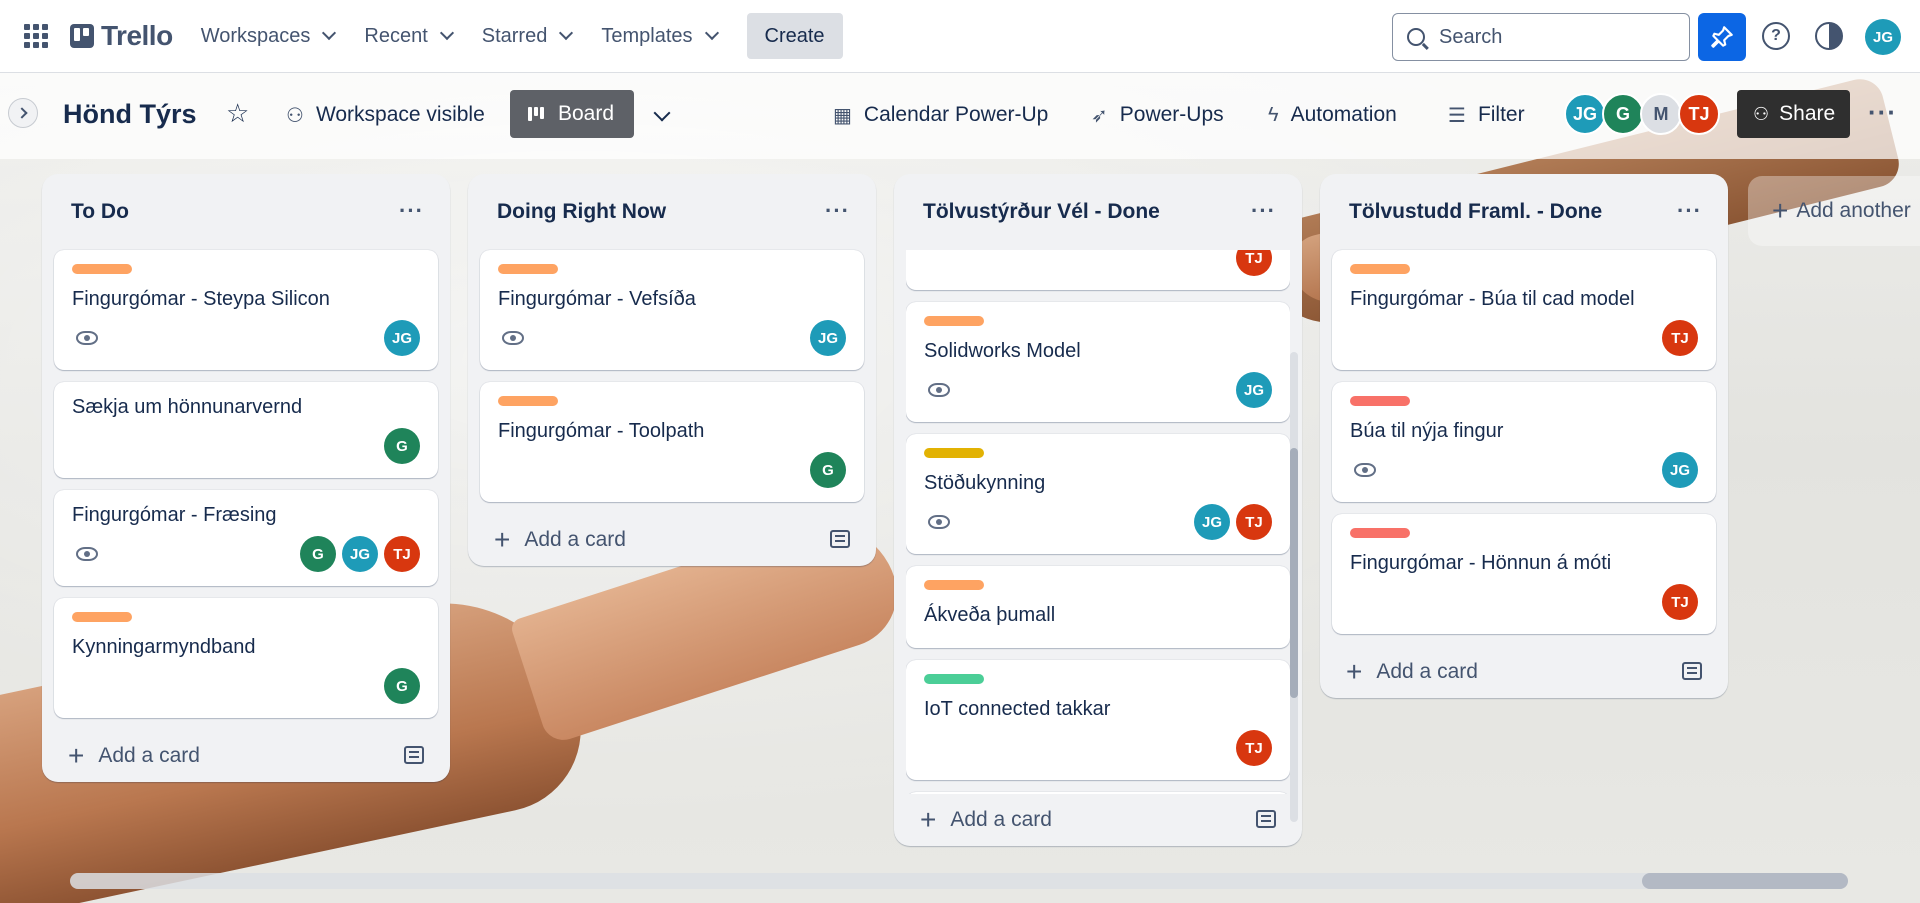 This screenshot has width=1920, height=903. What do you see at coordinates (1722, 37) in the screenshot?
I see `notifications-button` at bounding box center [1722, 37].